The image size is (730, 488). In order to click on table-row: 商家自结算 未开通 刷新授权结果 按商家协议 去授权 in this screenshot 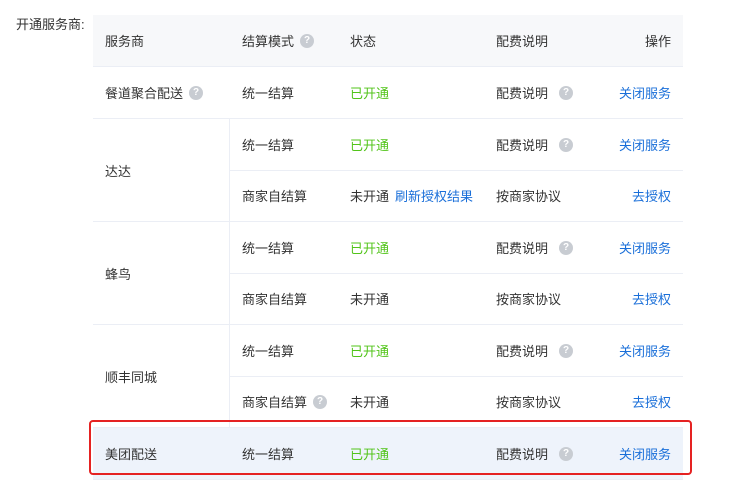, I will do `click(456, 195)`.